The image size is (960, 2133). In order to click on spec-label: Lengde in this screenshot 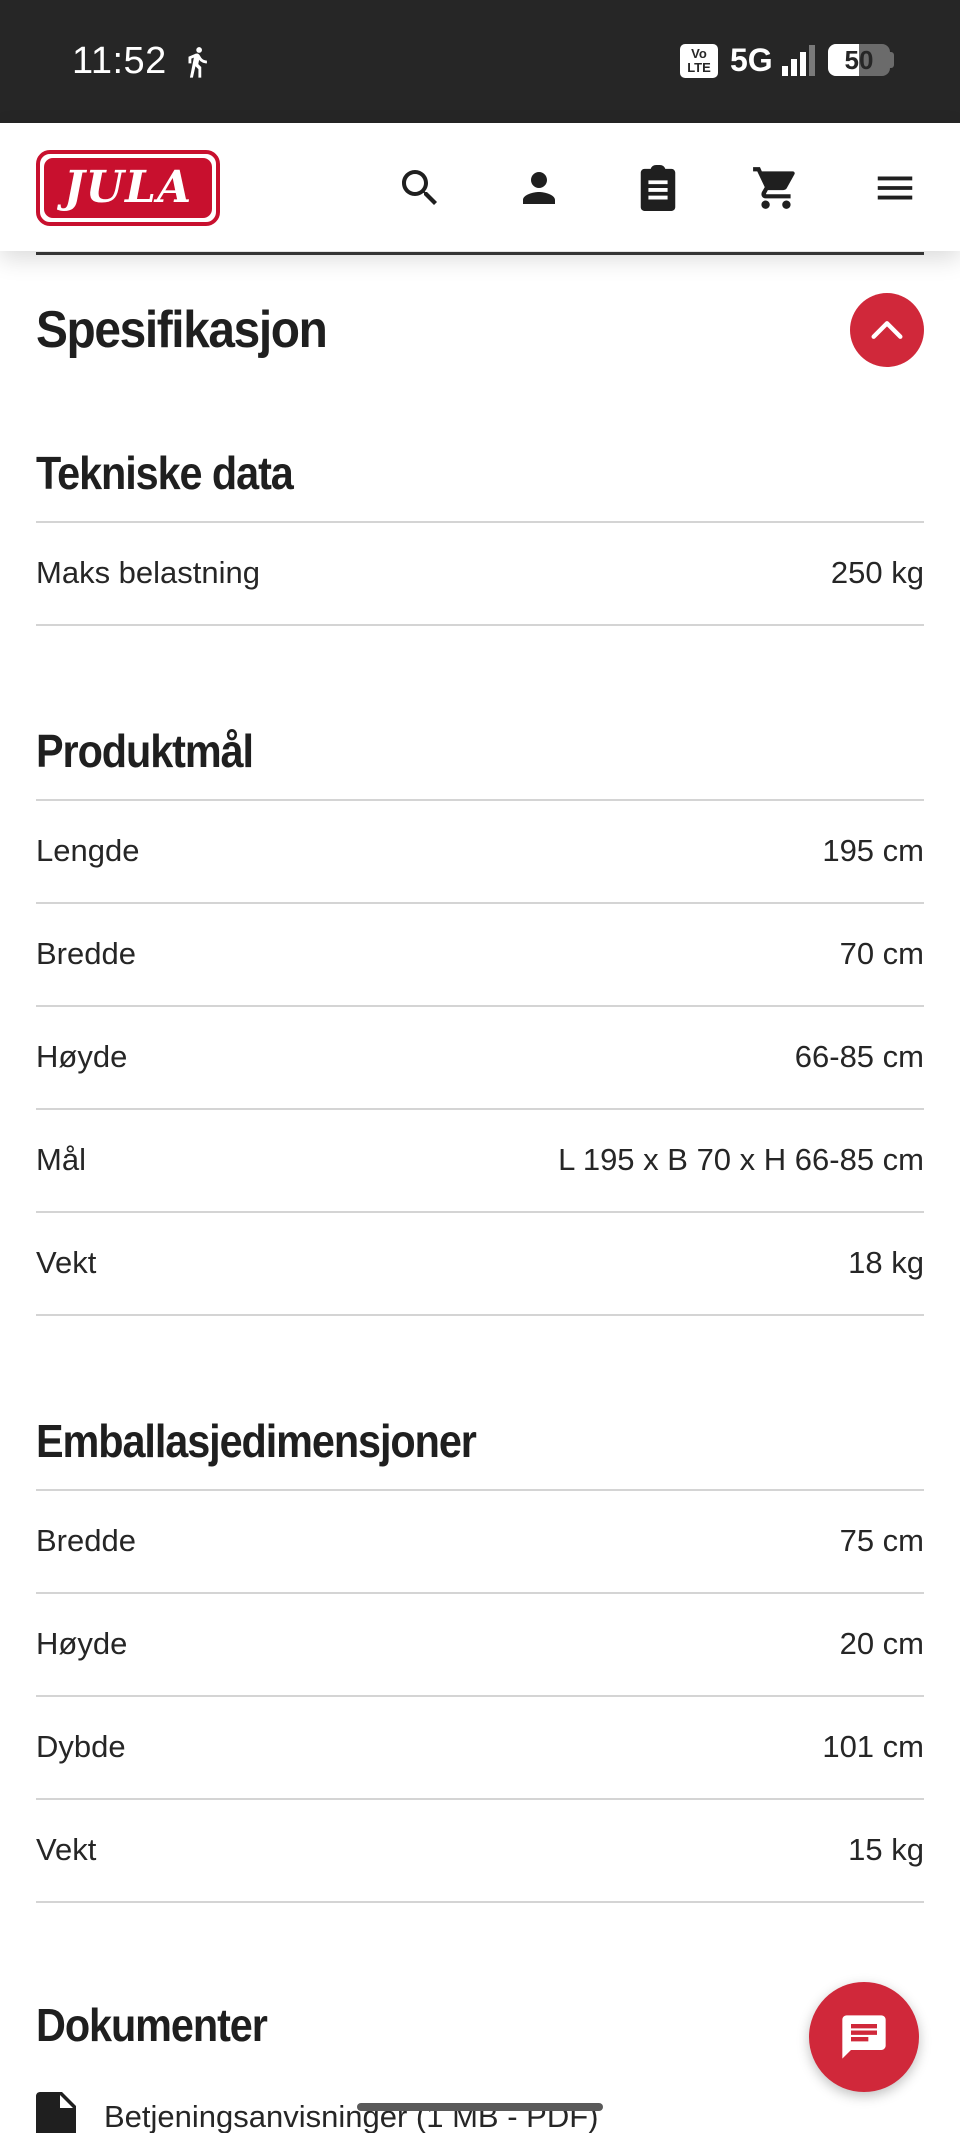, I will do `click(88, 850)`.